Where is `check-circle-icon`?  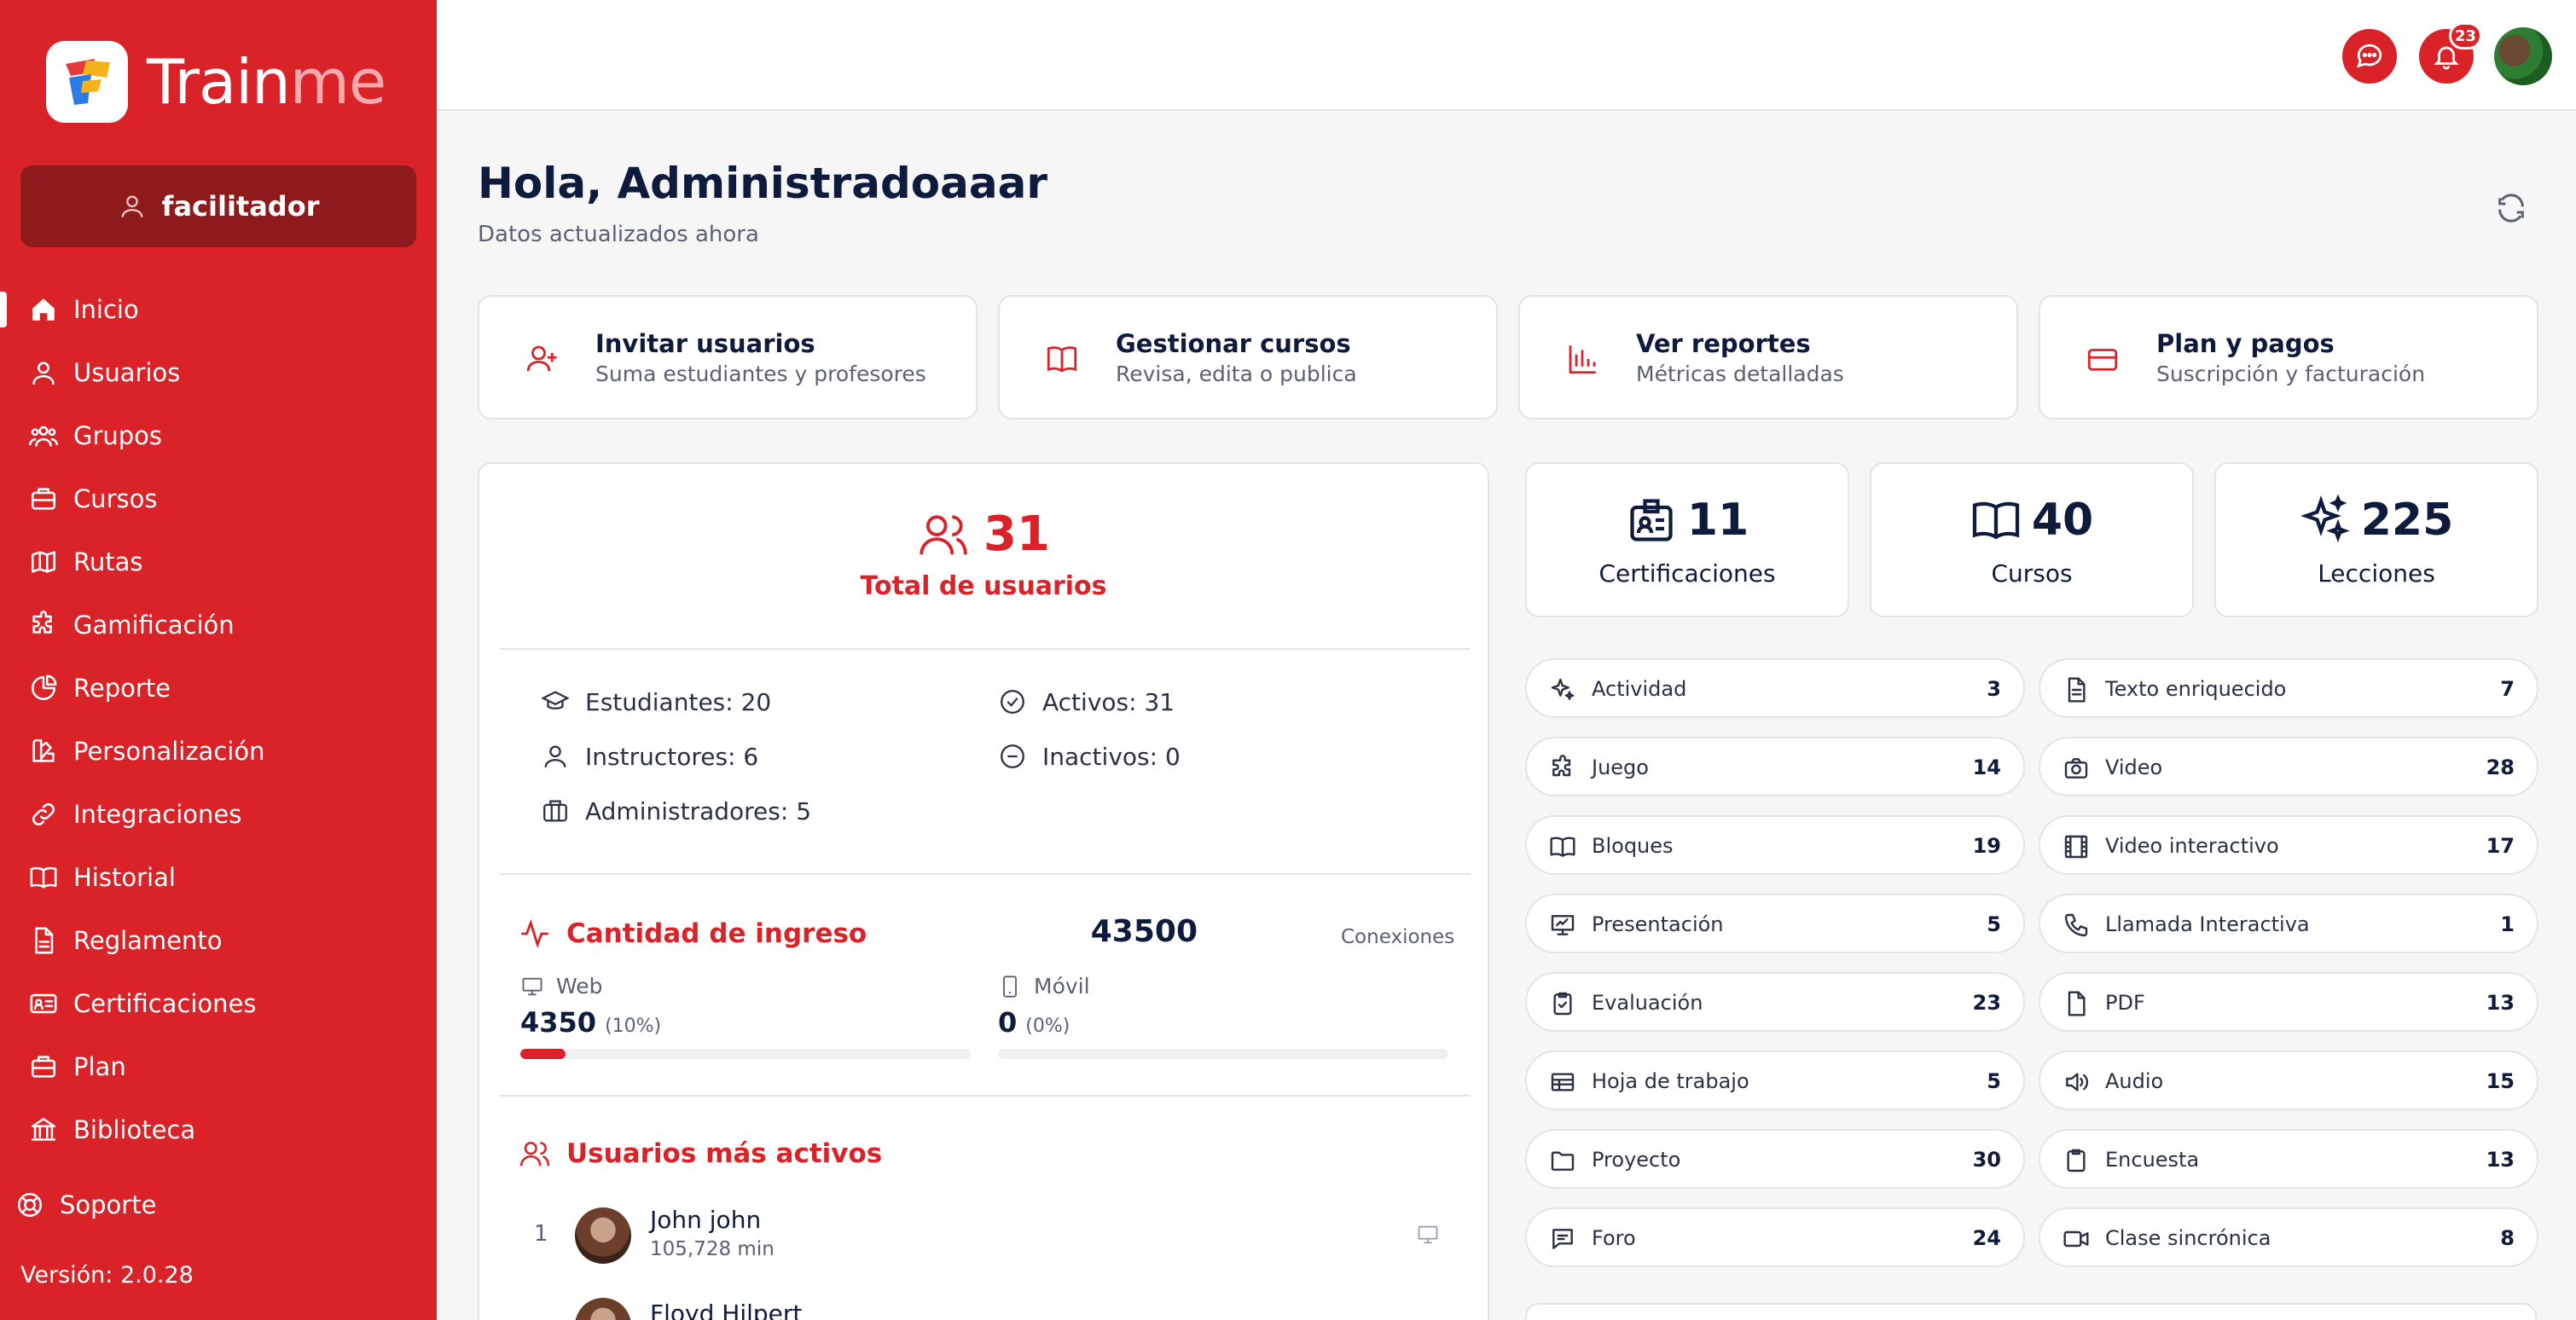 check-circle-icon is located at coordinates (1012, 702).